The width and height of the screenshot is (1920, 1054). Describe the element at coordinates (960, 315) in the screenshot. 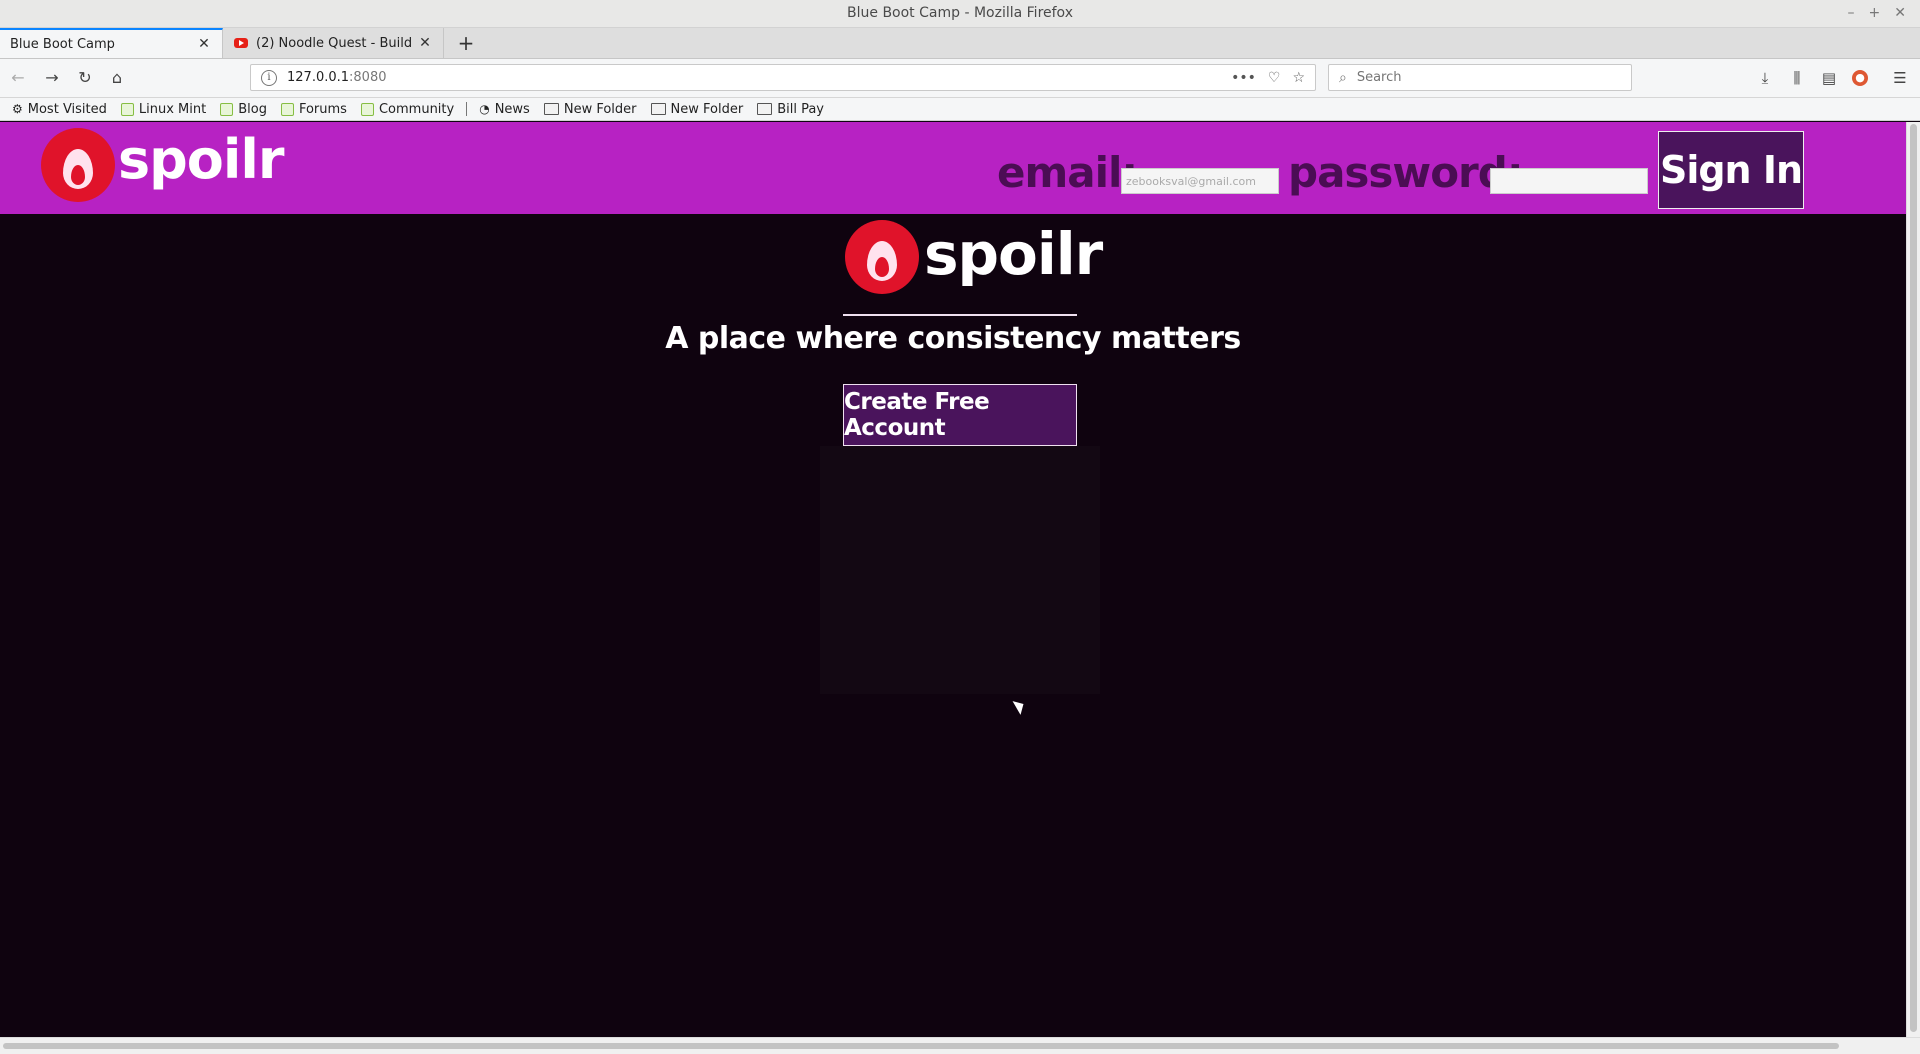

I see `hero-divider` at that location.